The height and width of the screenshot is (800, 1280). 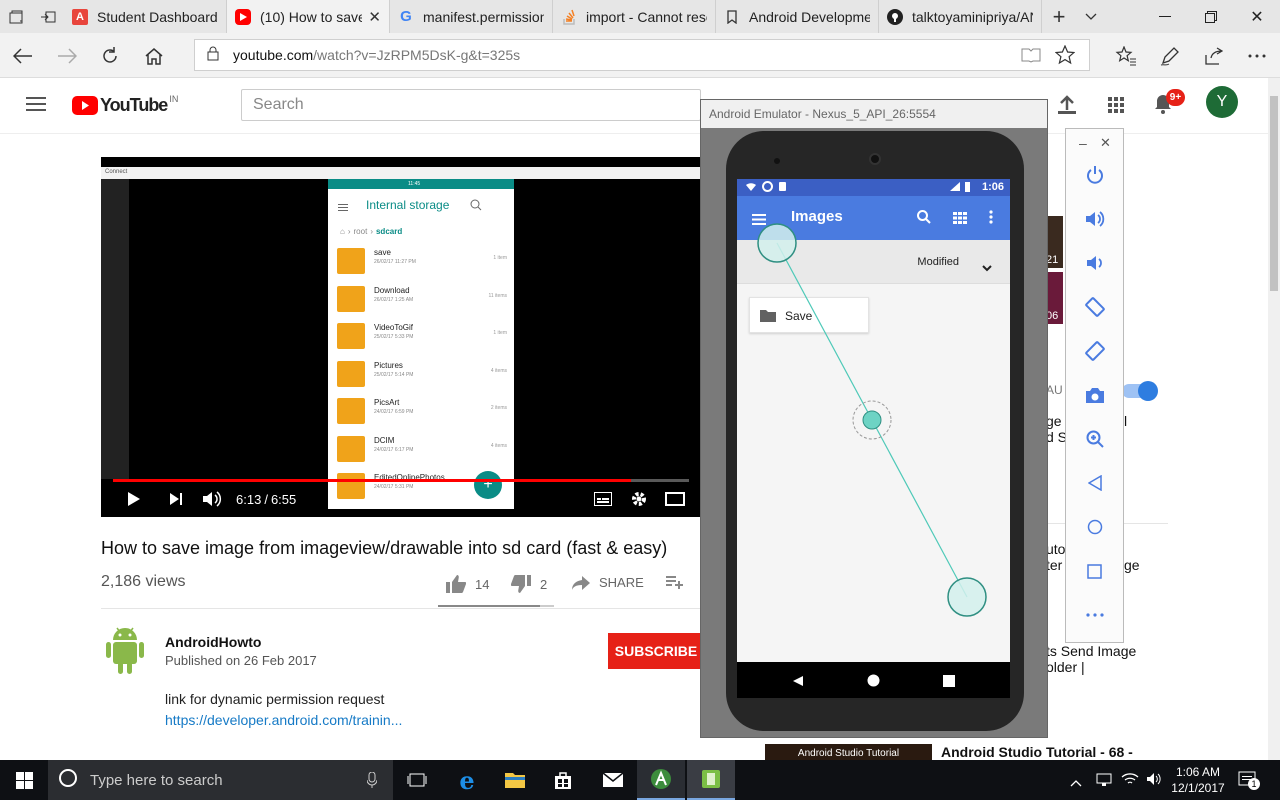 What do you see at coordinates (613, 780) in the screenshot?
I see `mail-icon` at bounding box center [613, 780].